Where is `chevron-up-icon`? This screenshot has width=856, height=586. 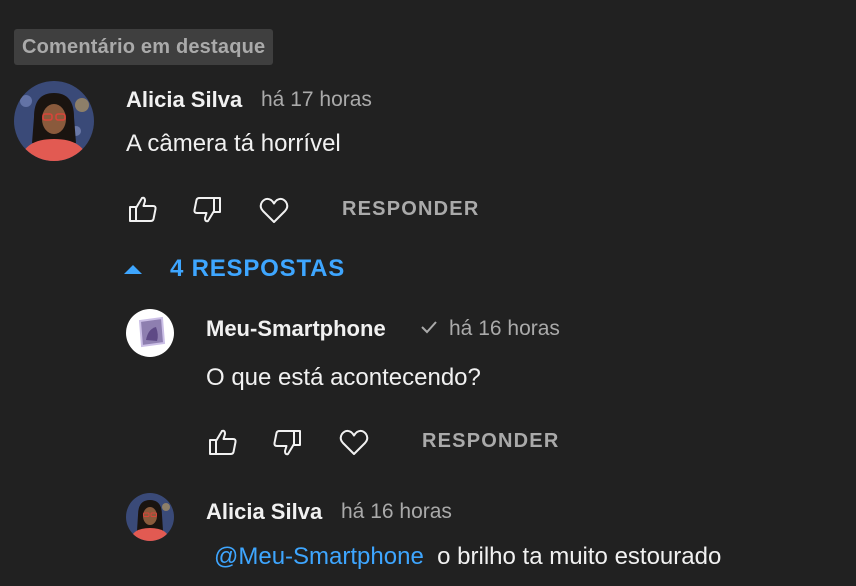
chevron-up-icon is located at coordinates (134, 273).